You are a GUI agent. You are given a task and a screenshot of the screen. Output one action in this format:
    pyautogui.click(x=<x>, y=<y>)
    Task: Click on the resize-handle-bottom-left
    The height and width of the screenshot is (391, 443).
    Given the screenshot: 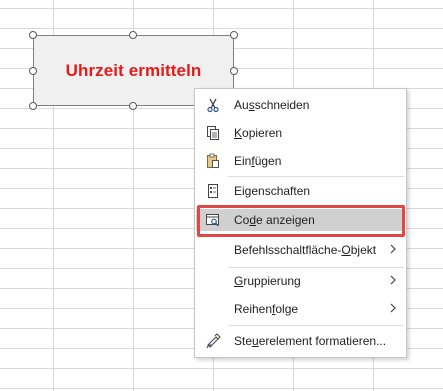 What is the action you would take?
    pyautogui.click(x=33, y=106)
    